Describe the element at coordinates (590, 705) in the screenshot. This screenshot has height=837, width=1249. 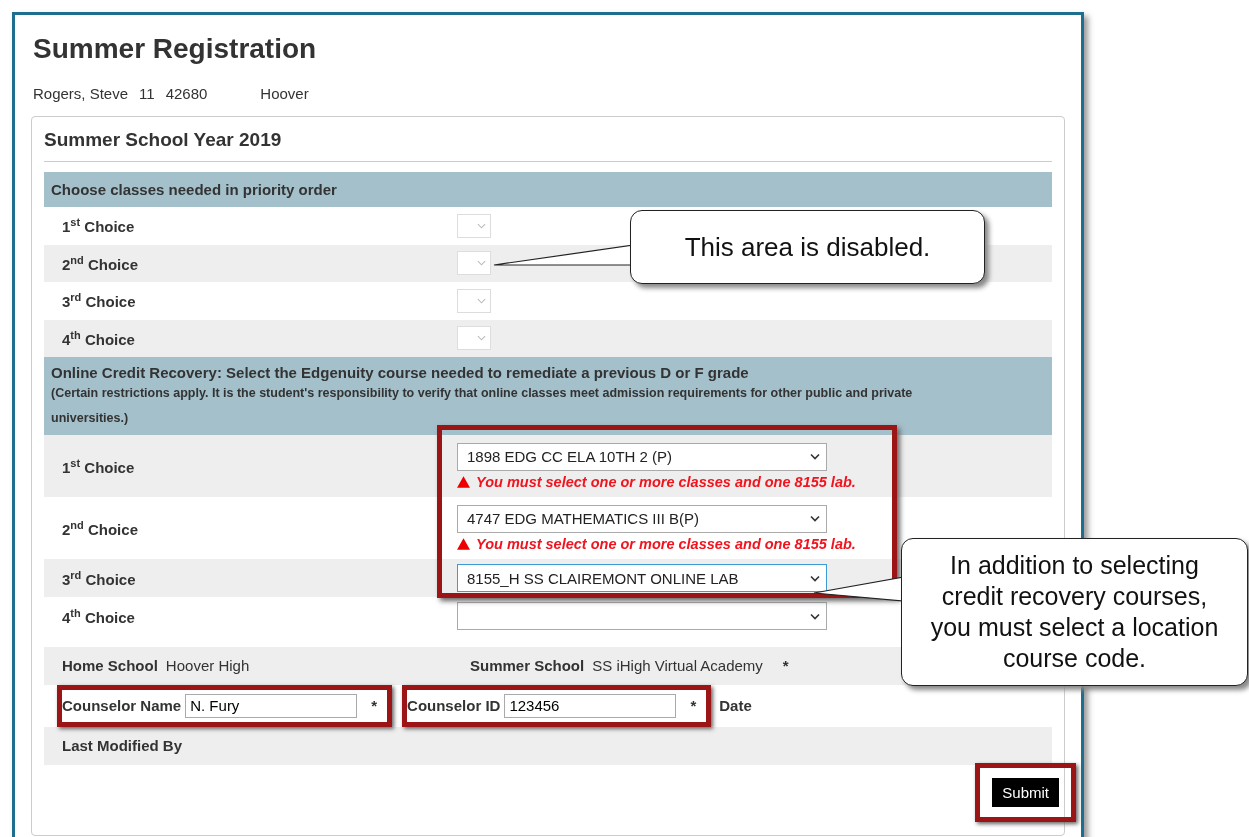
I see `counselor-id-field: 123456` at that location.